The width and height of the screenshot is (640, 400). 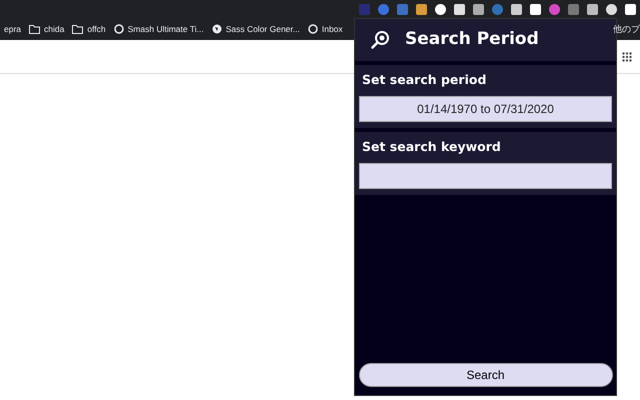 I want to click on bookmark-link: epra, so click(x=13, y=29).